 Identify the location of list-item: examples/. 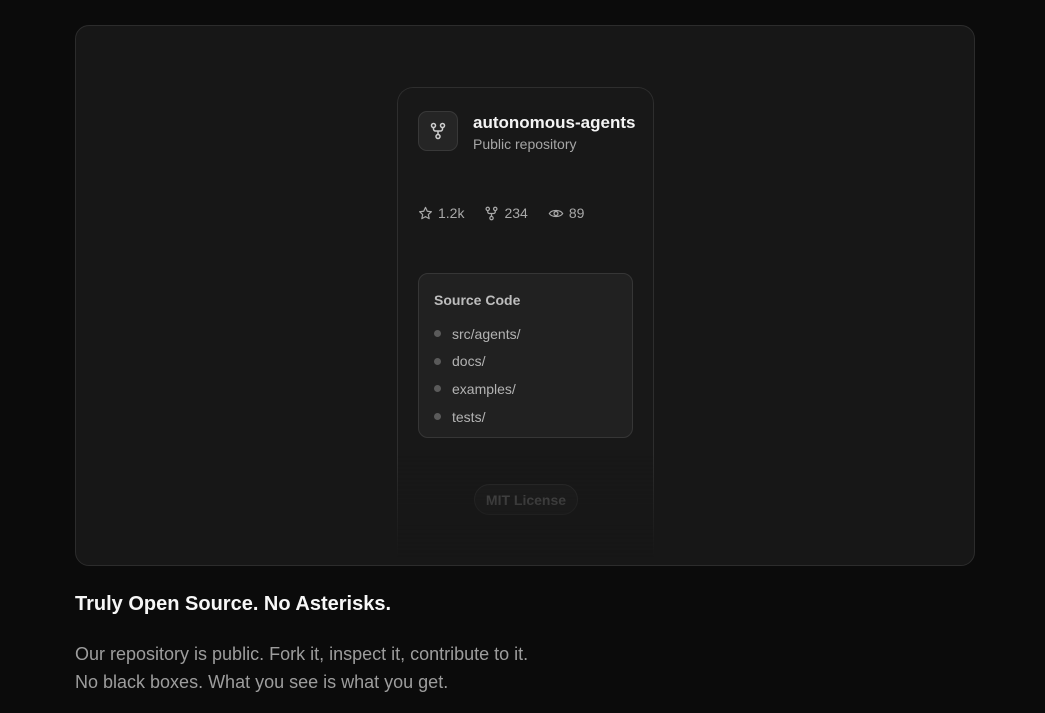
(477, 389).